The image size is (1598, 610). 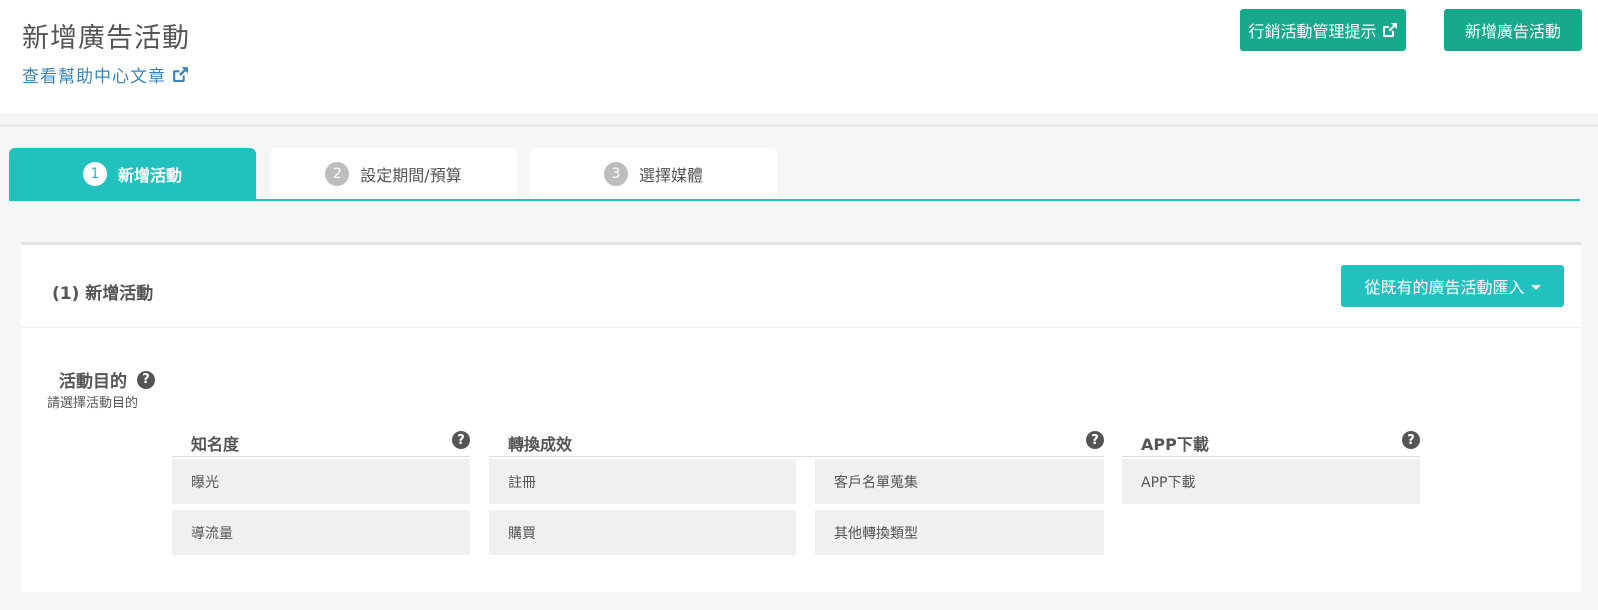 I want to click on tab-label: 設定期間/預算, so click(x=411, y=175).